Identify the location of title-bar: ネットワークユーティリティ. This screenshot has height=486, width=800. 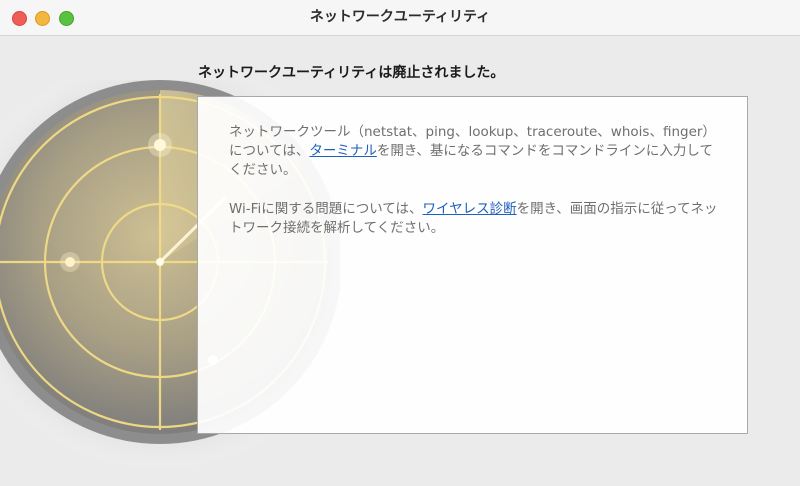
(400, 18).